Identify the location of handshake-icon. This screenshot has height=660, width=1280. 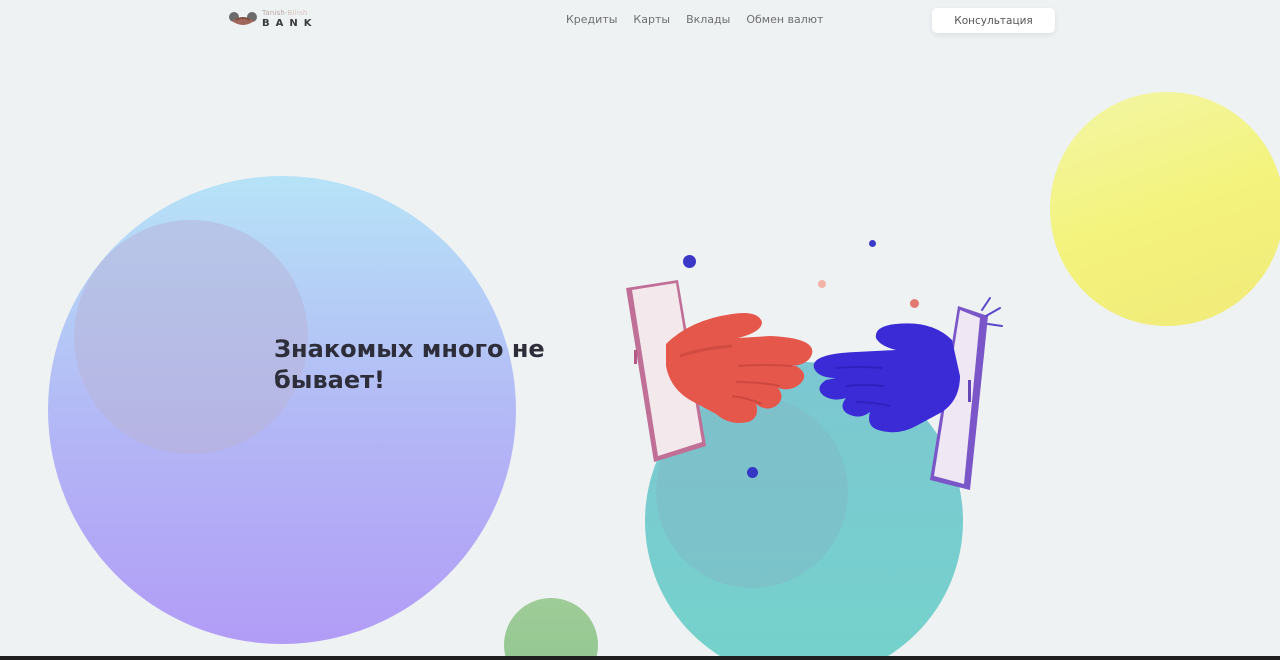
(243, 18).